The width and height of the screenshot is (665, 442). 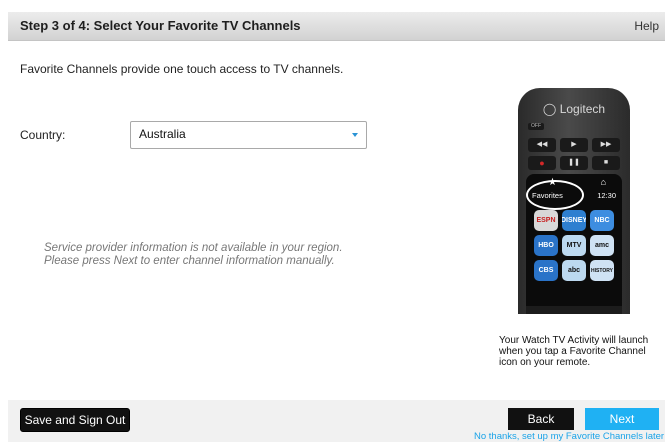 What do you see at coordinates (541, 419) in the screenshot?
I see `back-button: Back` at bounding box center [541, 419].